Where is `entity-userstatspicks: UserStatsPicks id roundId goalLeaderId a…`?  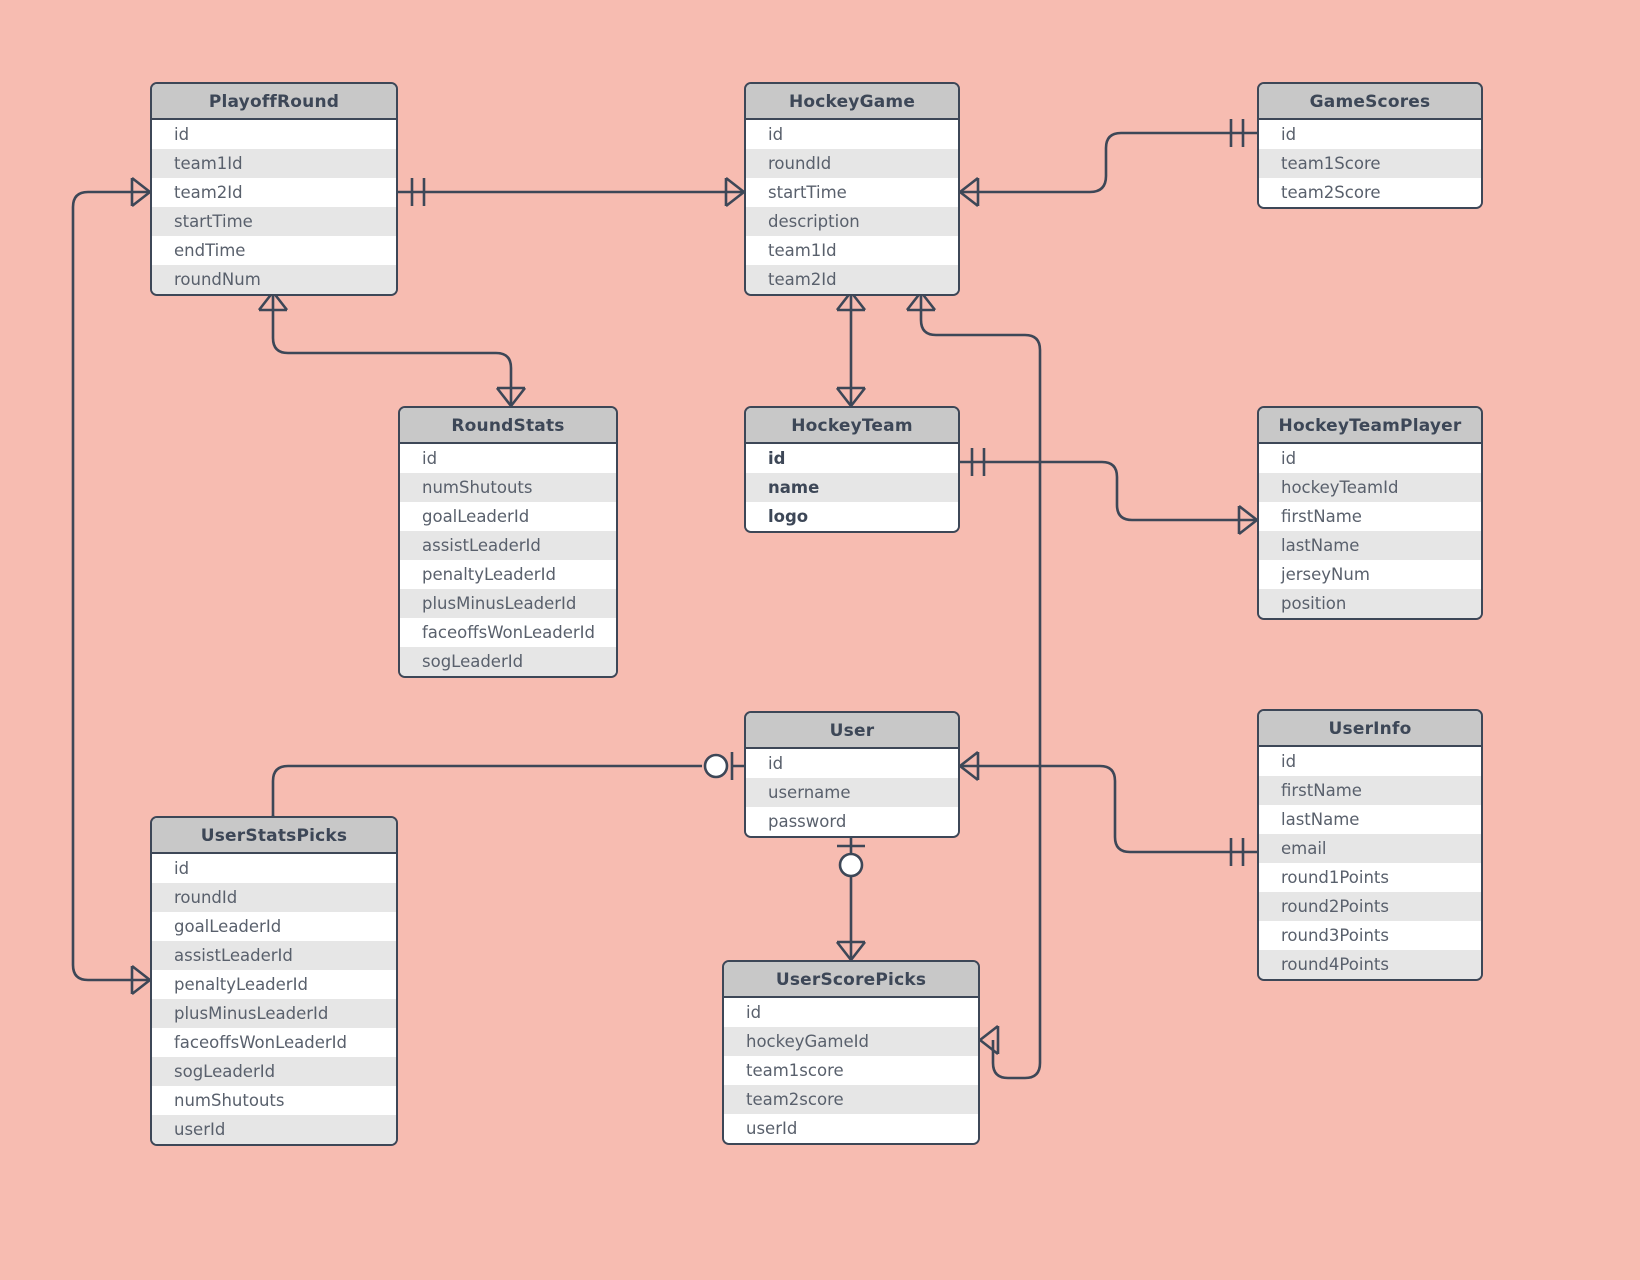
entity-userstatspicks: UserStatsPicks id roundId goalLeaderId a… is located at coordinates (274, 981).